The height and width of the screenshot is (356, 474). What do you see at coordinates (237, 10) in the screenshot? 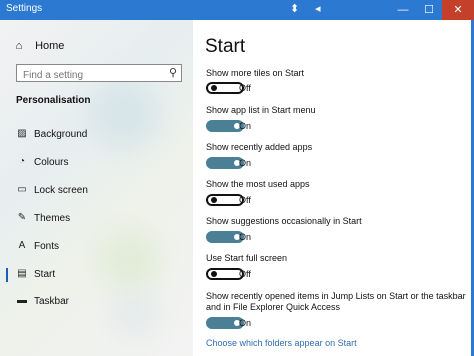
I see `title-bar: Settings ⬍ ◂ — ☐ ✕` at bounding box center [237, 10].